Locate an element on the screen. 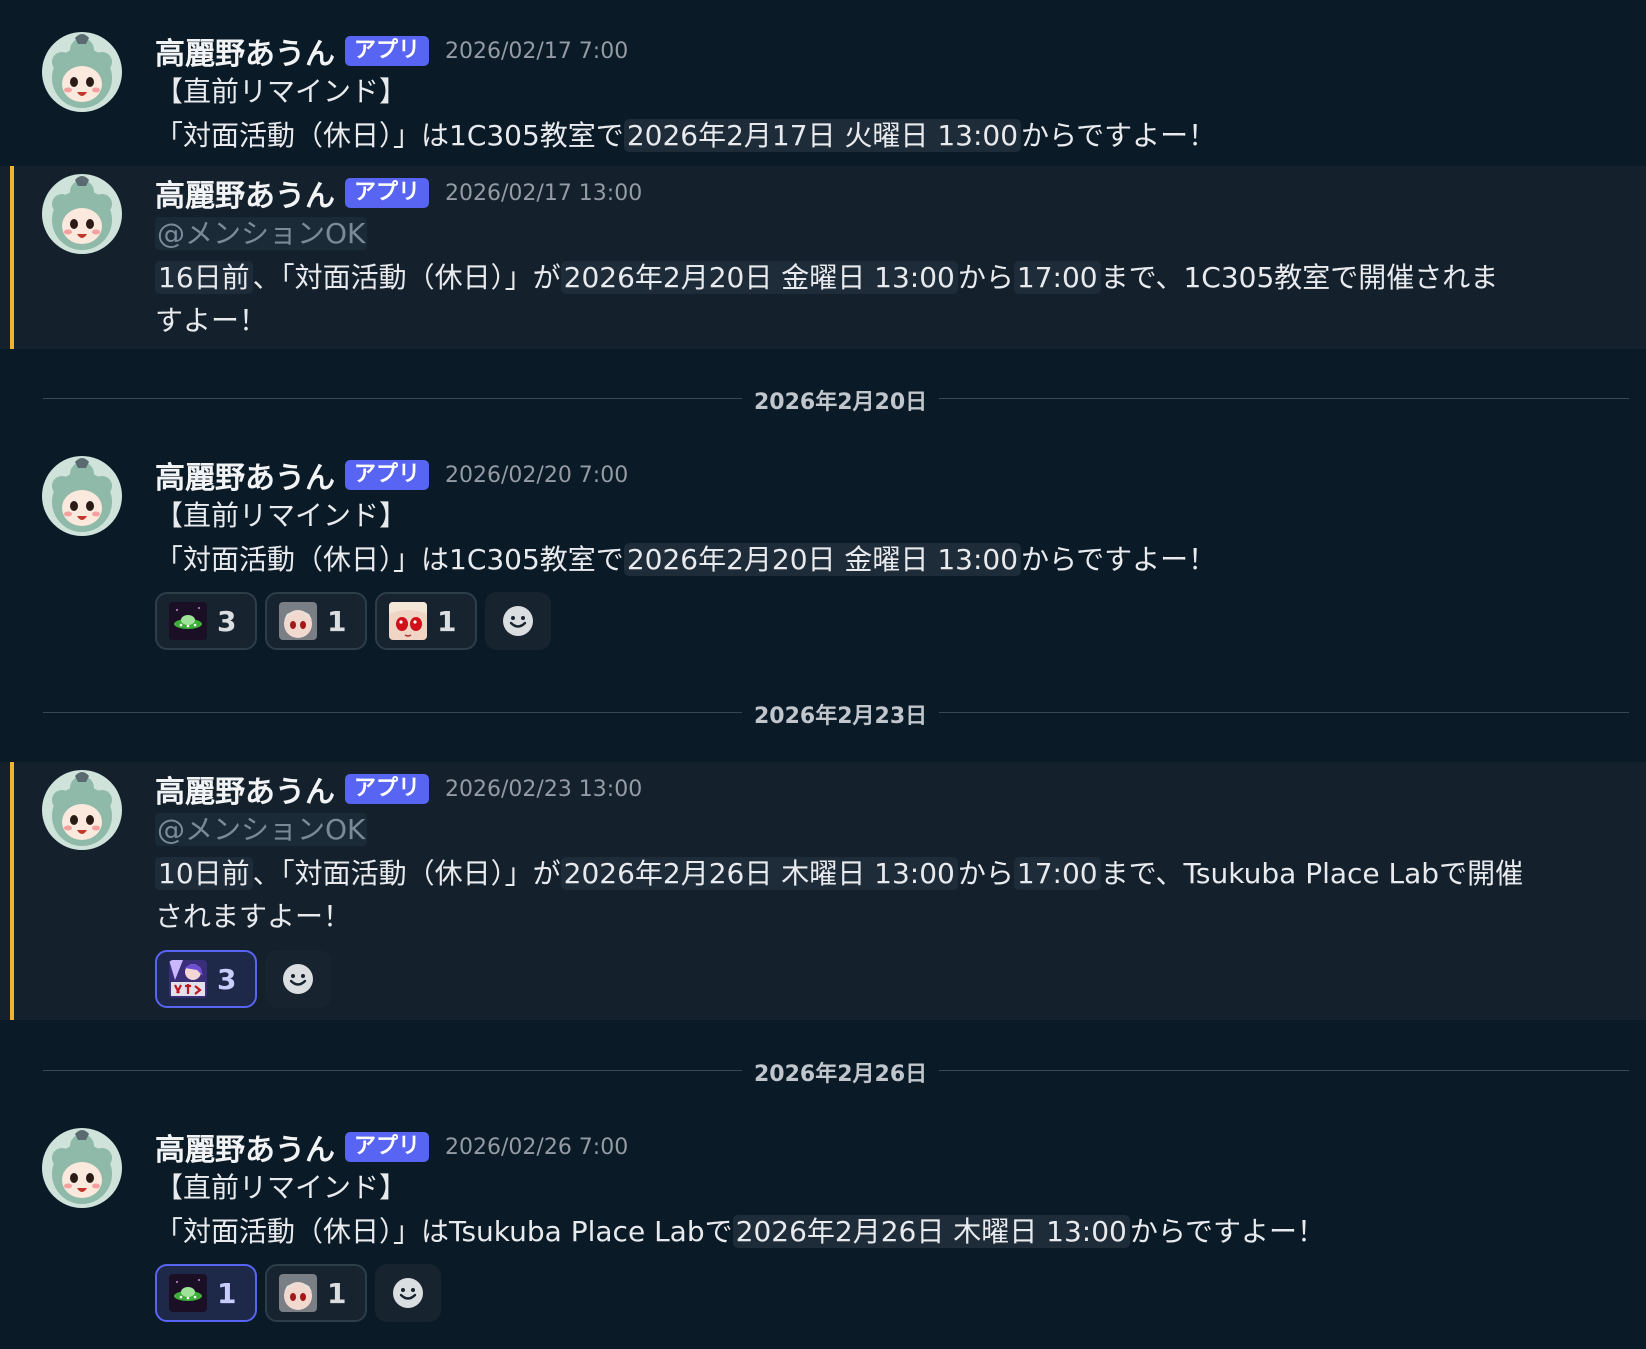 Image resolution: width=1646 pixels, height=1349 pixels. reaction-selected: 3 is located at coordinates (206, 979).